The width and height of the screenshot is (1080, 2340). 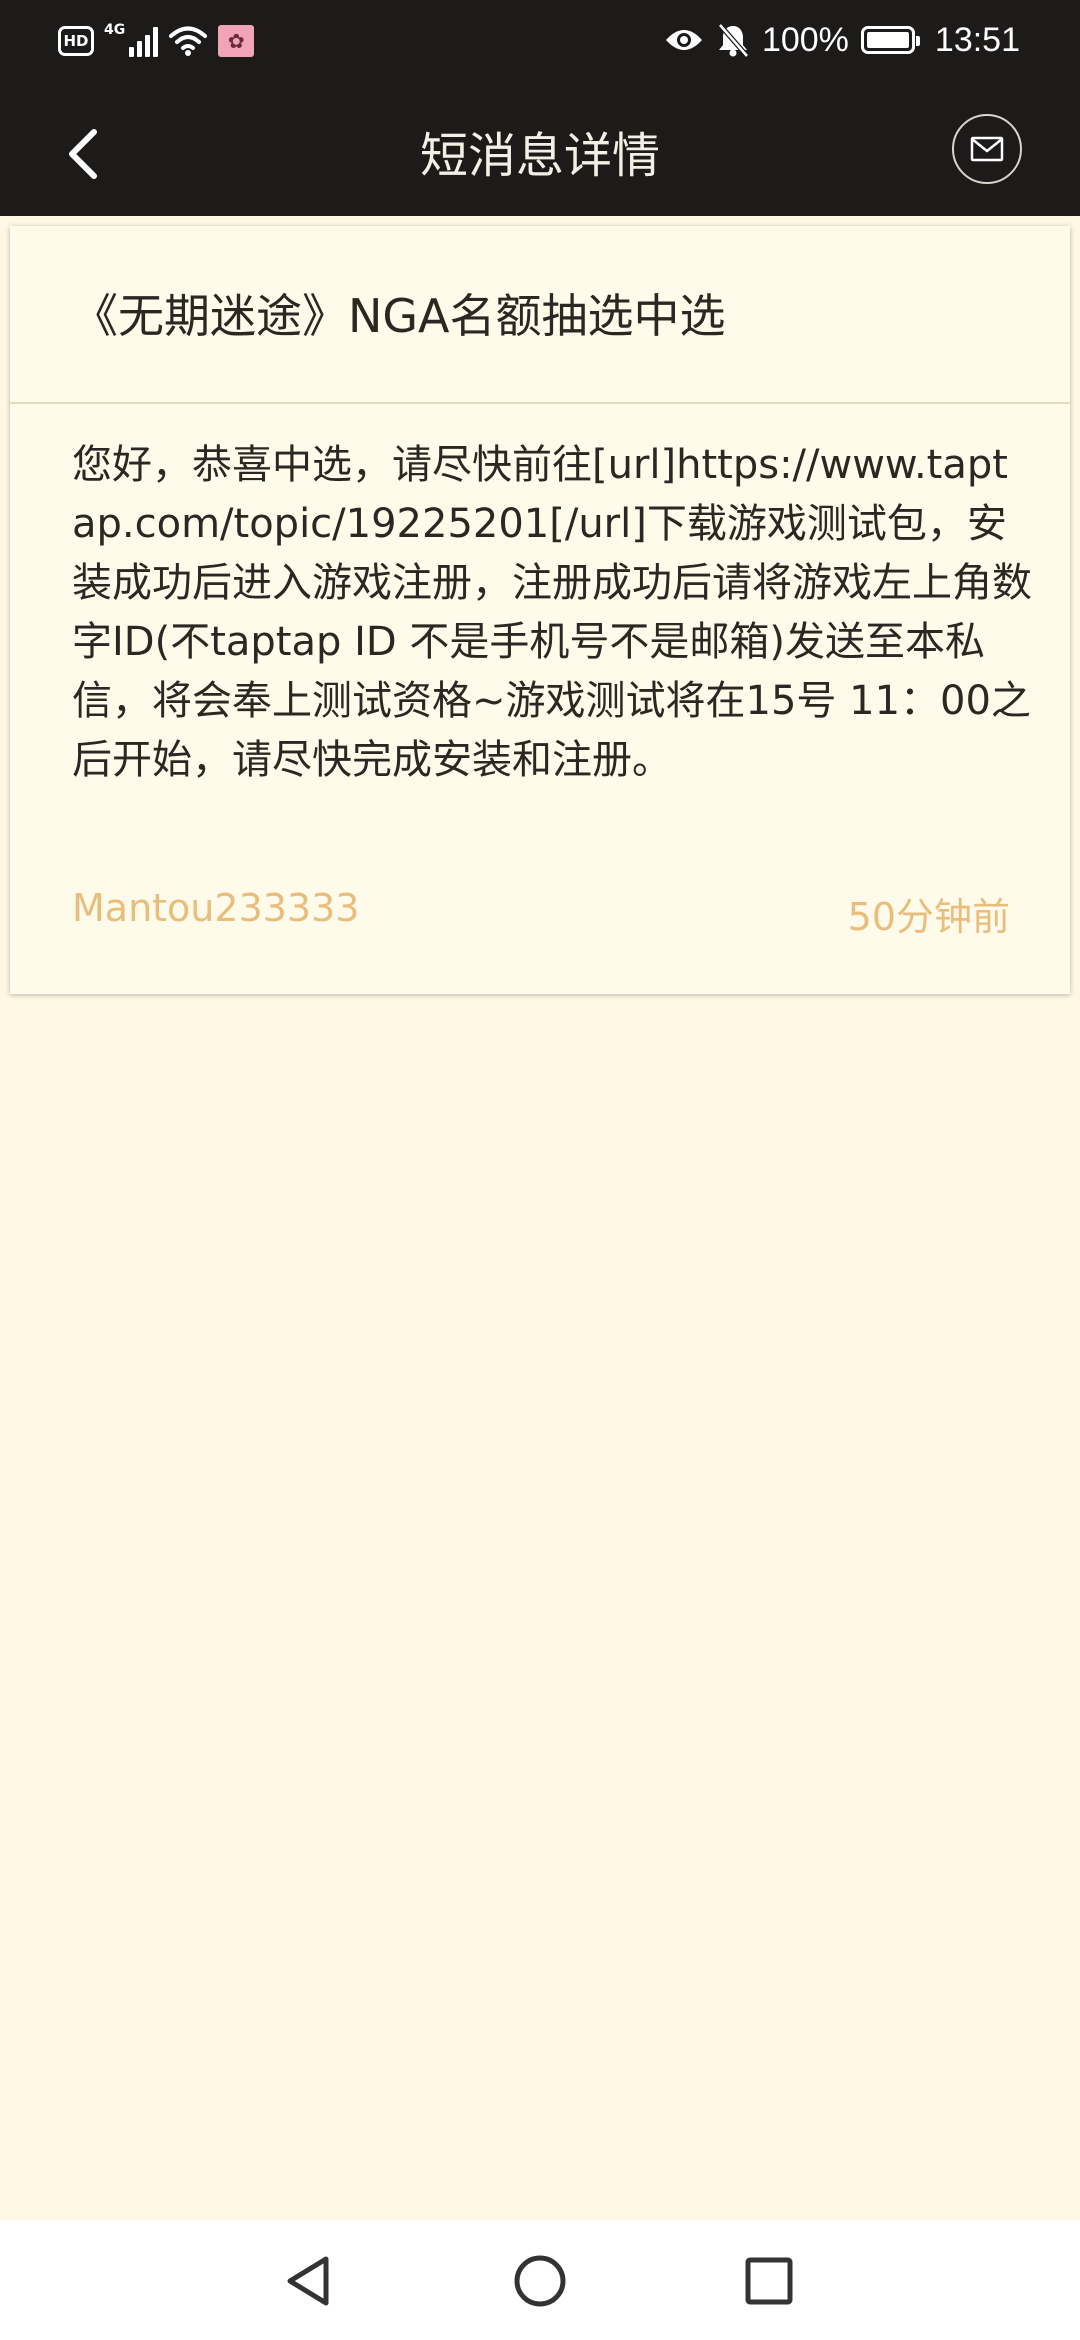 What do you see at coordinates (805, 39) in the screenshot?
I see `battery-percent: 100%` at bounding box center [805, 39].